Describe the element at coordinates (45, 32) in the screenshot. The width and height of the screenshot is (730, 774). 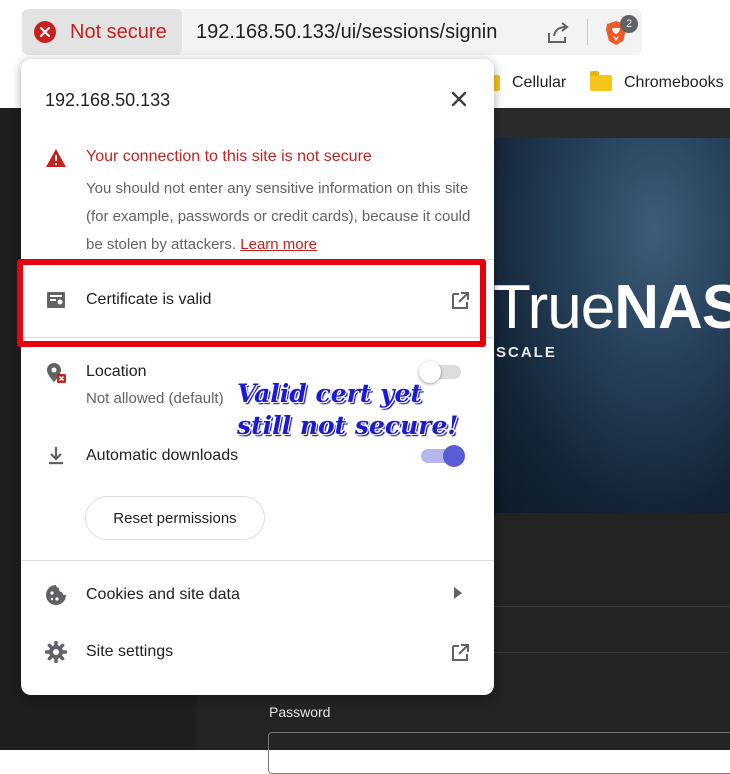
I see `not-secure-icon` at that location.